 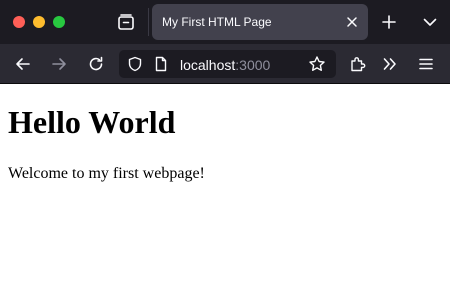 What do you see at coordinates (253, 65) in the screenshot?
I see `url-port: :3000` at bounding box center [253, 65].